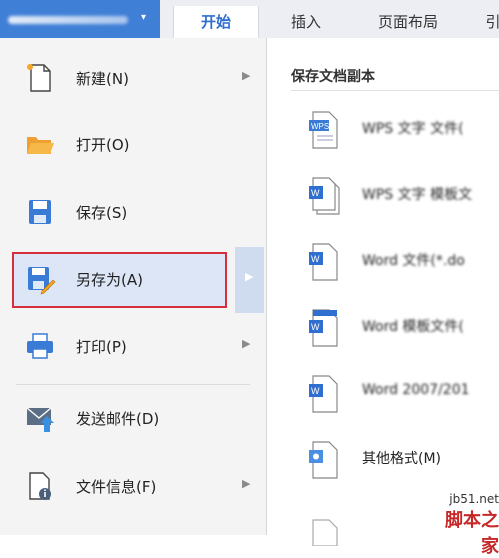 The width and height of the screenshot is (499, 558). I want to click on menu-item-save-as: 另存为(A) ▶, so click(133, 280).